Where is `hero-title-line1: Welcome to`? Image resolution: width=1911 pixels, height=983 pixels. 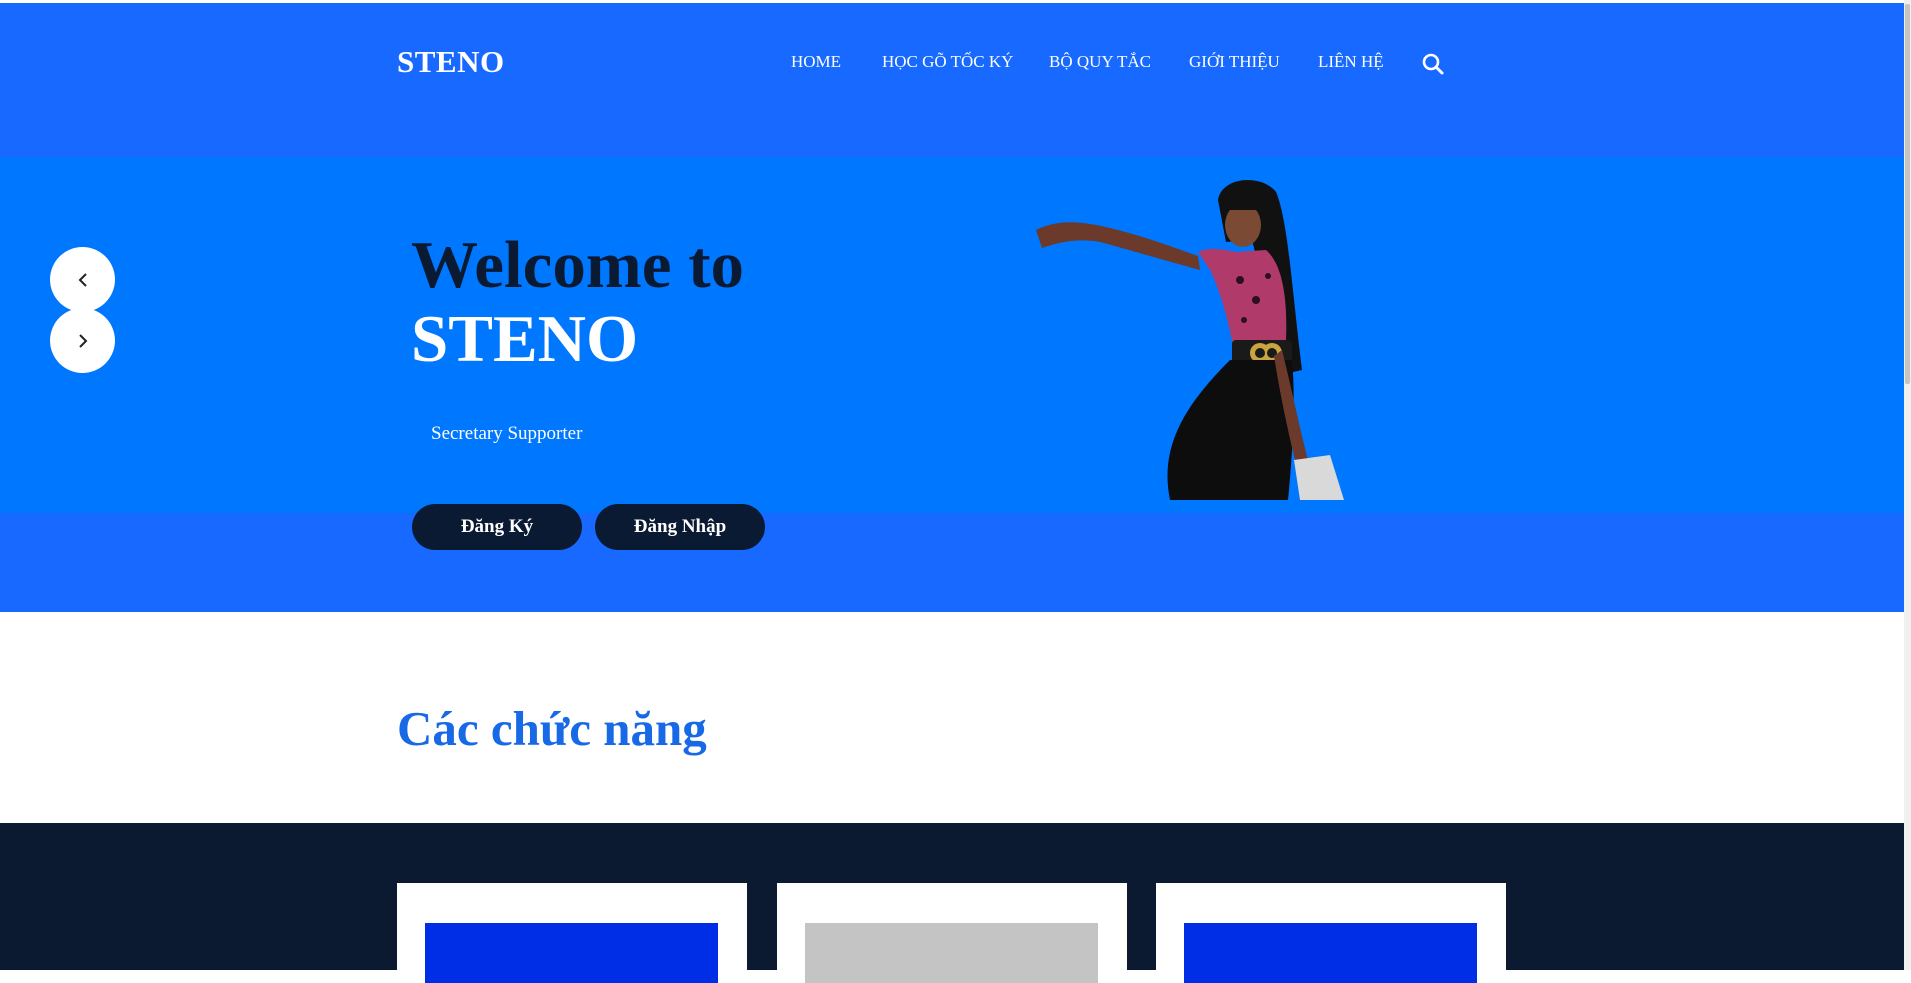
hero-title-line1: Welcome to is located at coordinates (578, 265).